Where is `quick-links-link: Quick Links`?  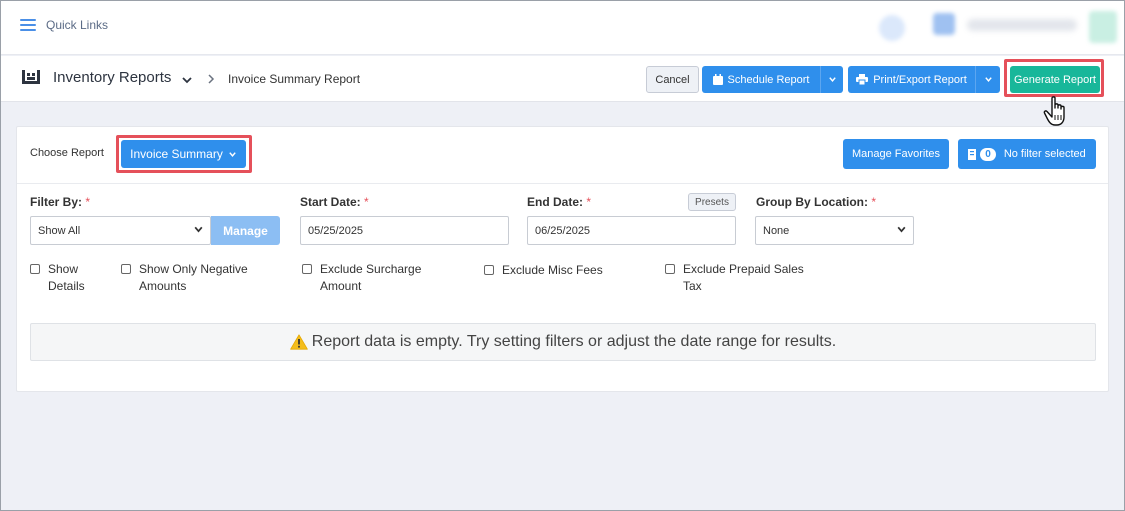
quick-links-link: Quick Links is located at coordinates (77, 25).